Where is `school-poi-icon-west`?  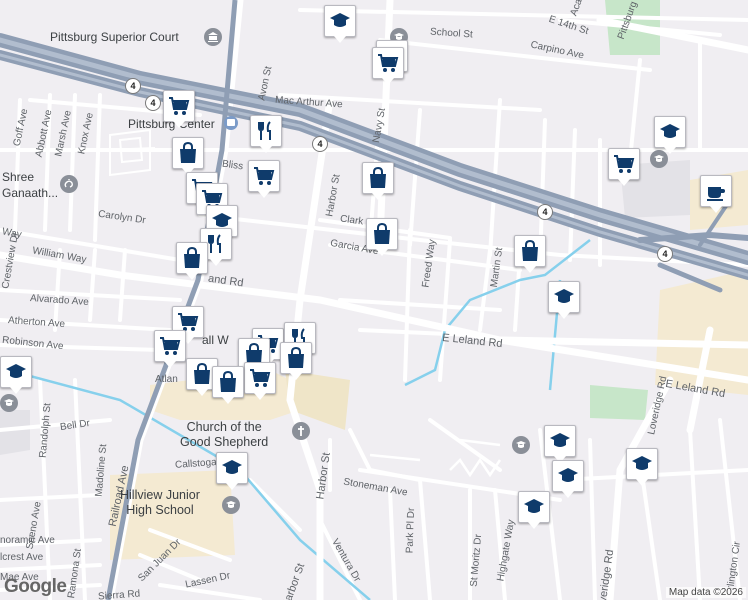
school-poi-icon-west is located at coordinates (9, 403).